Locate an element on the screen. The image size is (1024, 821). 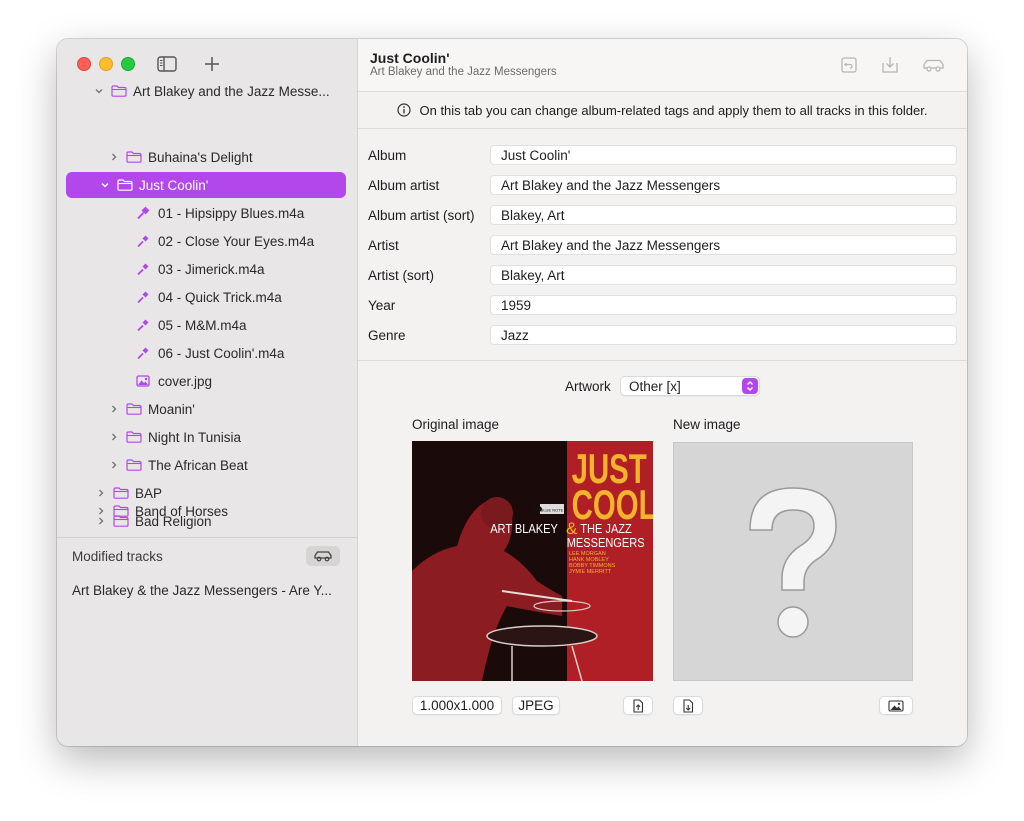
tree-item-track-02: 02 - Close Your Eyes.m4a is located at coordinates (206, 241).